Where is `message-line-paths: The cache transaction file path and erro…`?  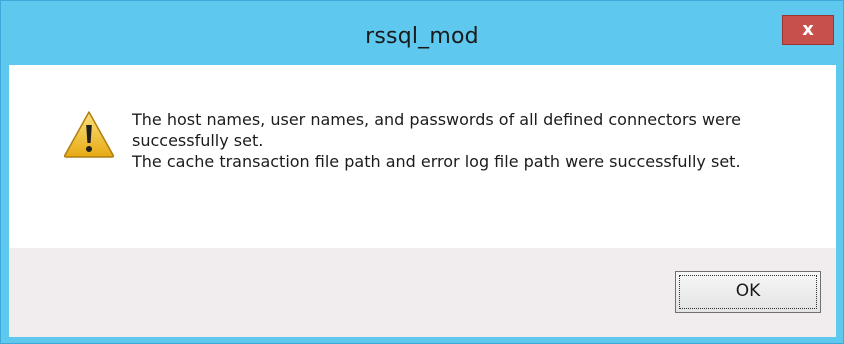
message-line-paths: The cache transaction file path and erro… is located at coordinates (436, 161).